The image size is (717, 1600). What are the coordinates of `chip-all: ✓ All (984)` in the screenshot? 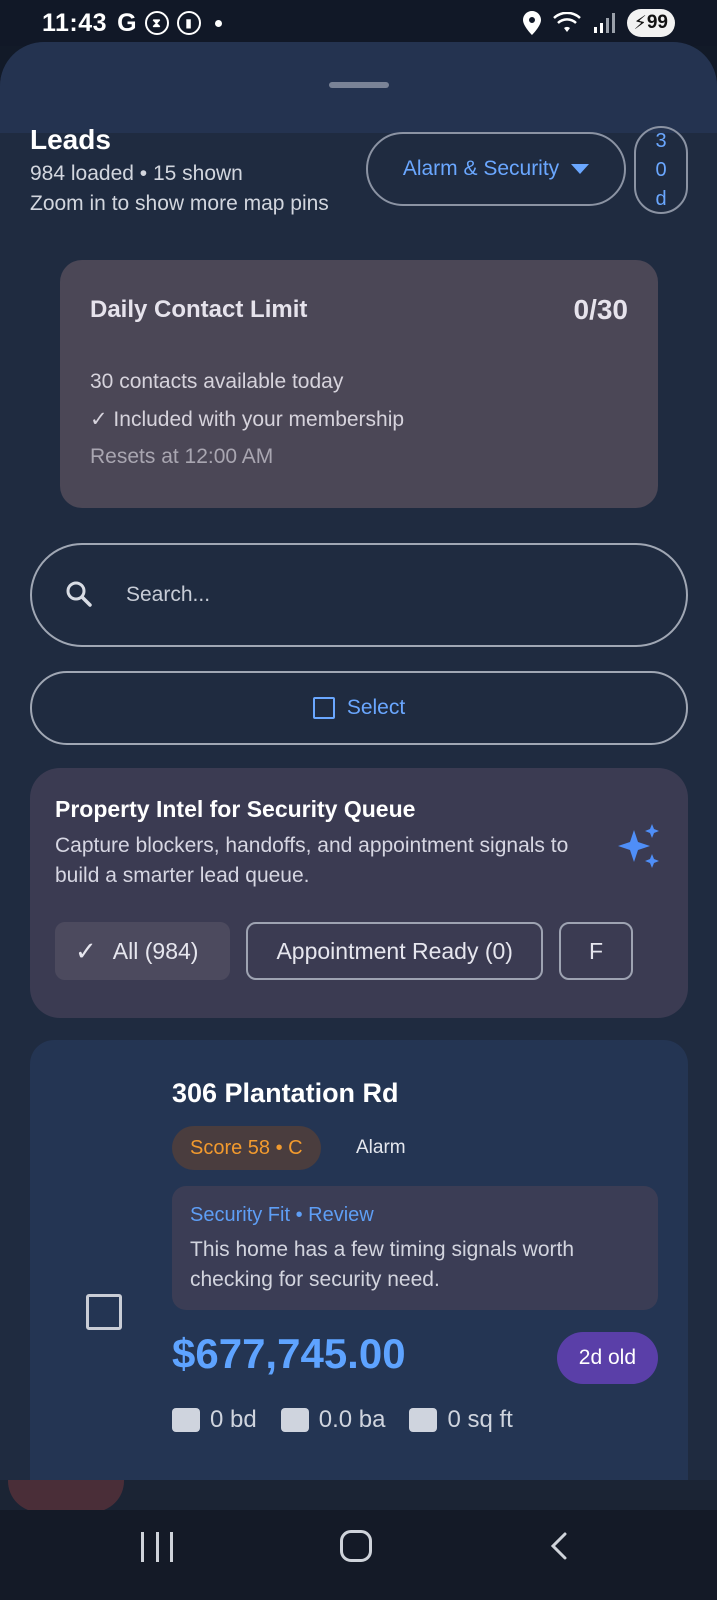 It's located at (143, 951).